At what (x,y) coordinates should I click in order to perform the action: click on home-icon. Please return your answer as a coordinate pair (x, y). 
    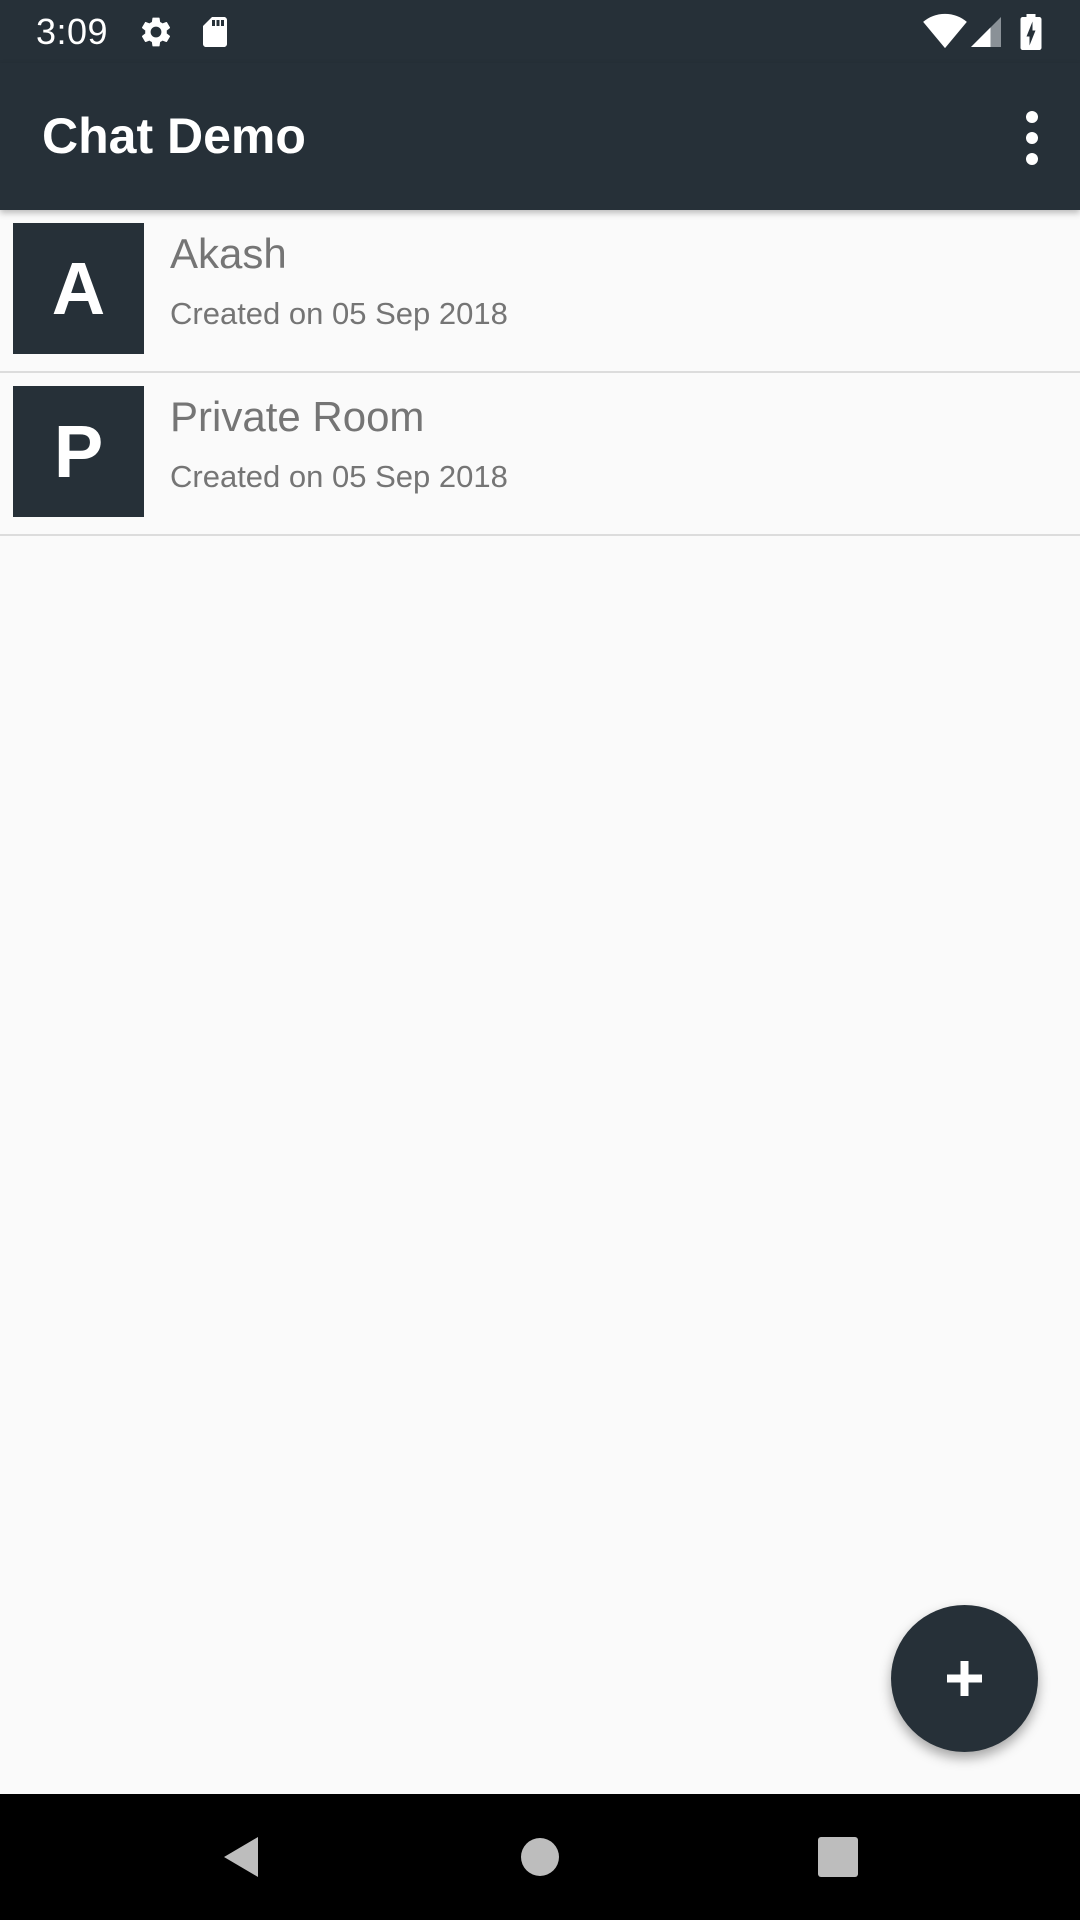
    Looking at the image, I should click on (540, 1857).